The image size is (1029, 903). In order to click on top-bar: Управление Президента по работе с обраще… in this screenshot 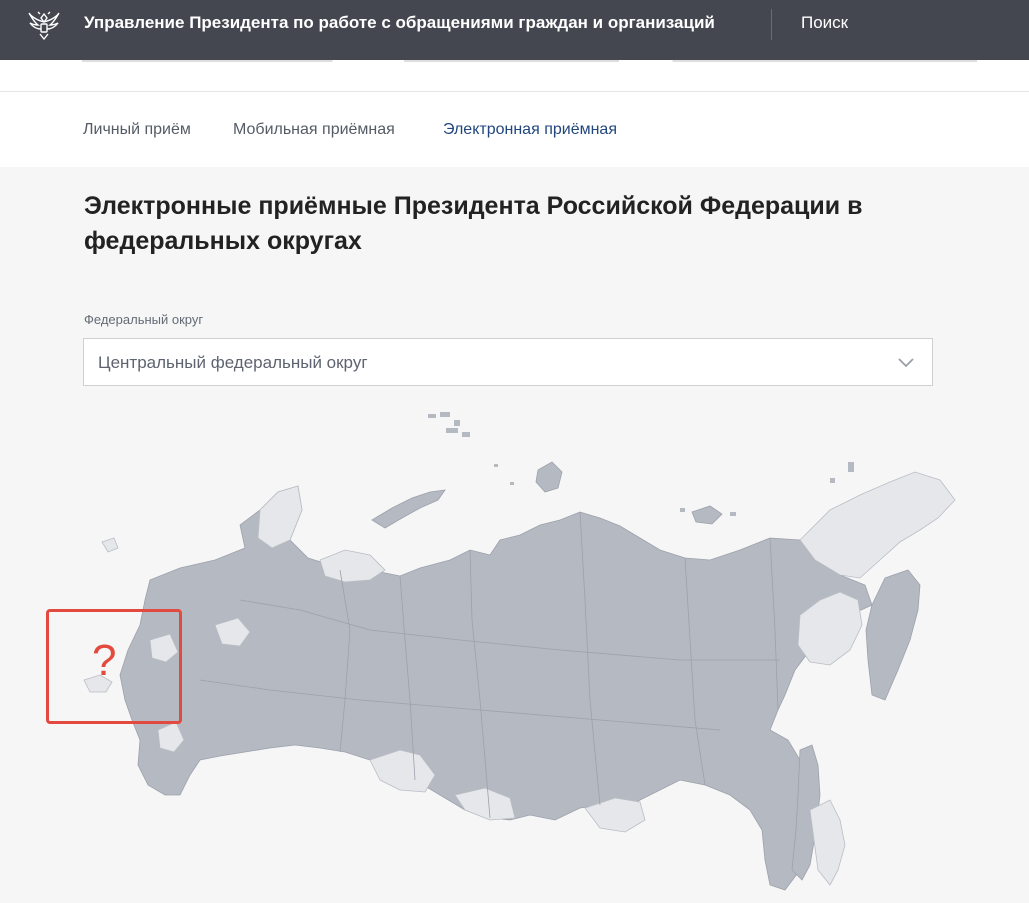, I will do `click(514, 30)`.